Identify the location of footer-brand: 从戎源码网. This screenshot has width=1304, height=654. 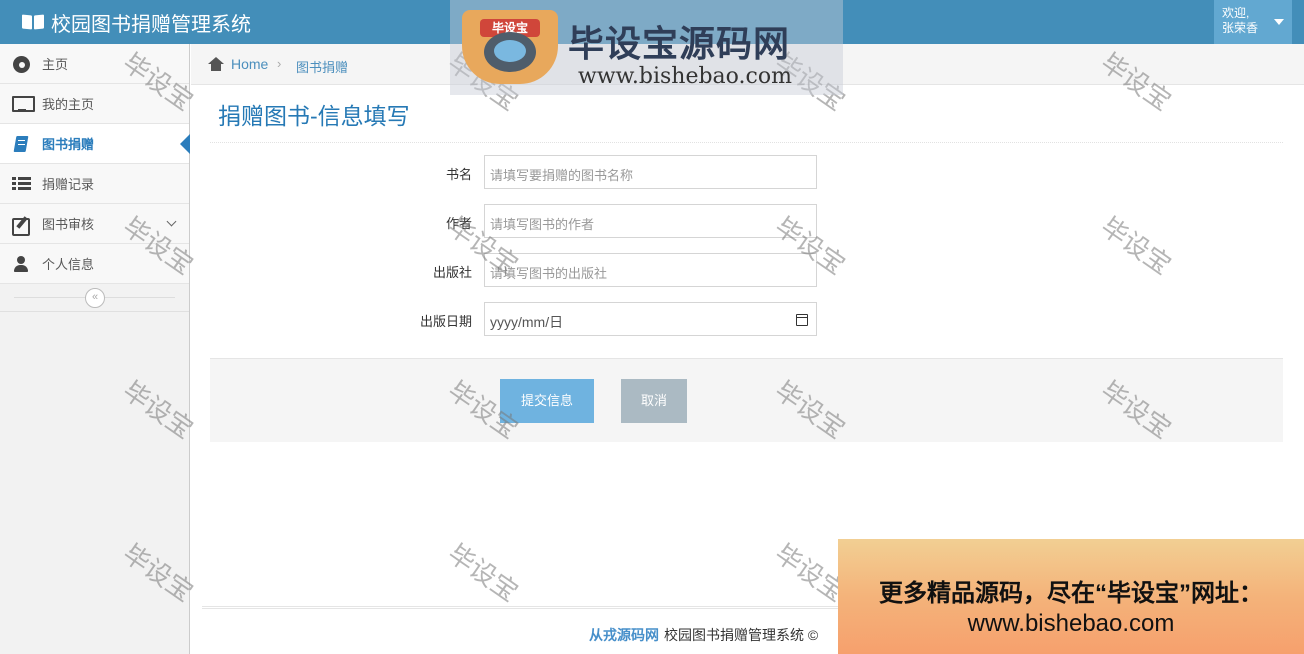
(624, 635).